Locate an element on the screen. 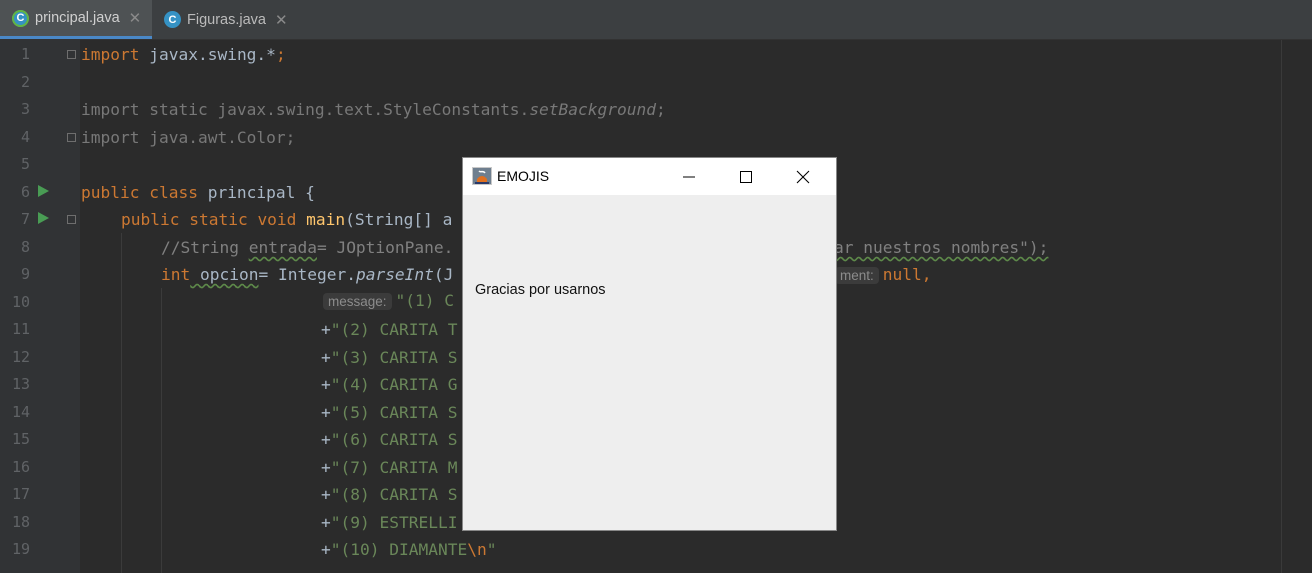  editor-tab-bar: C principal.java ✕ C Figuras.java ✕ is located at coordinates (656, 20).